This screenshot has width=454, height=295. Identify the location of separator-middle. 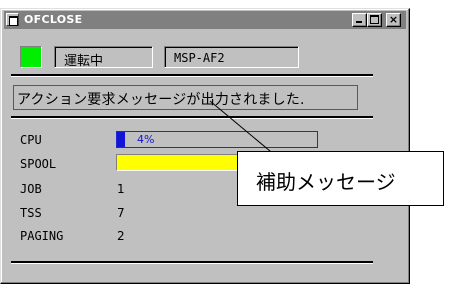
(192, 117).